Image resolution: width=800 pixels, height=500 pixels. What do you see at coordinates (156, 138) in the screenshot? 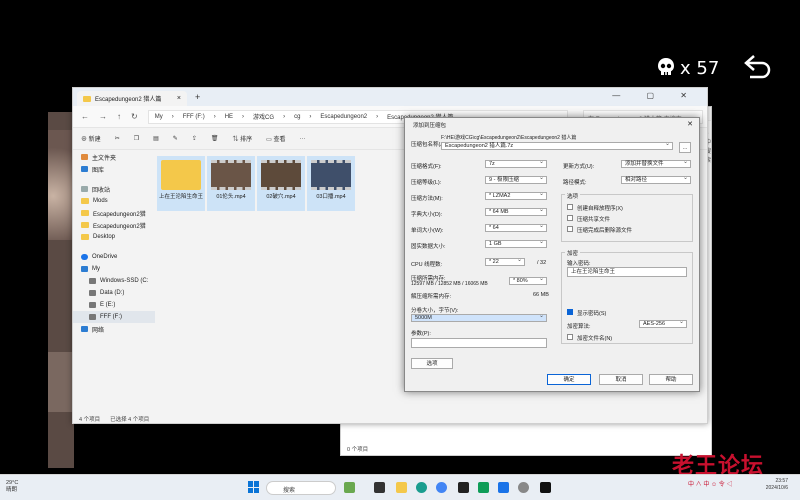
I see `paste-icon: ▤` at bounding box center [156, 138].